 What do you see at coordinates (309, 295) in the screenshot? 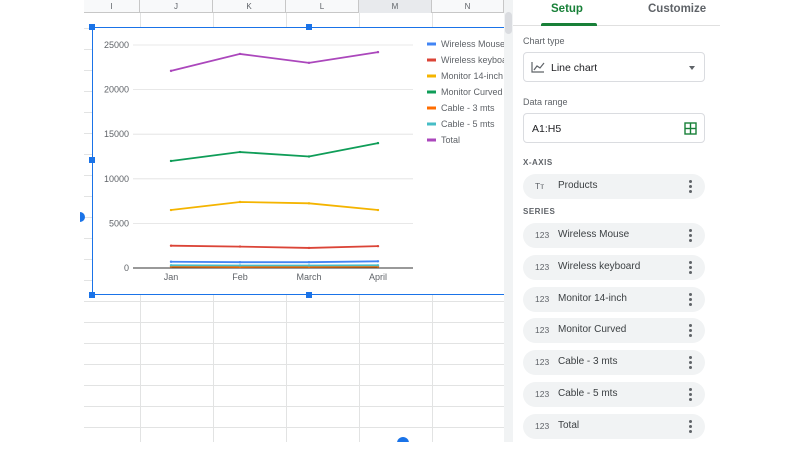
I see `chart-handle-bottom` at bounding box center [309, 295].